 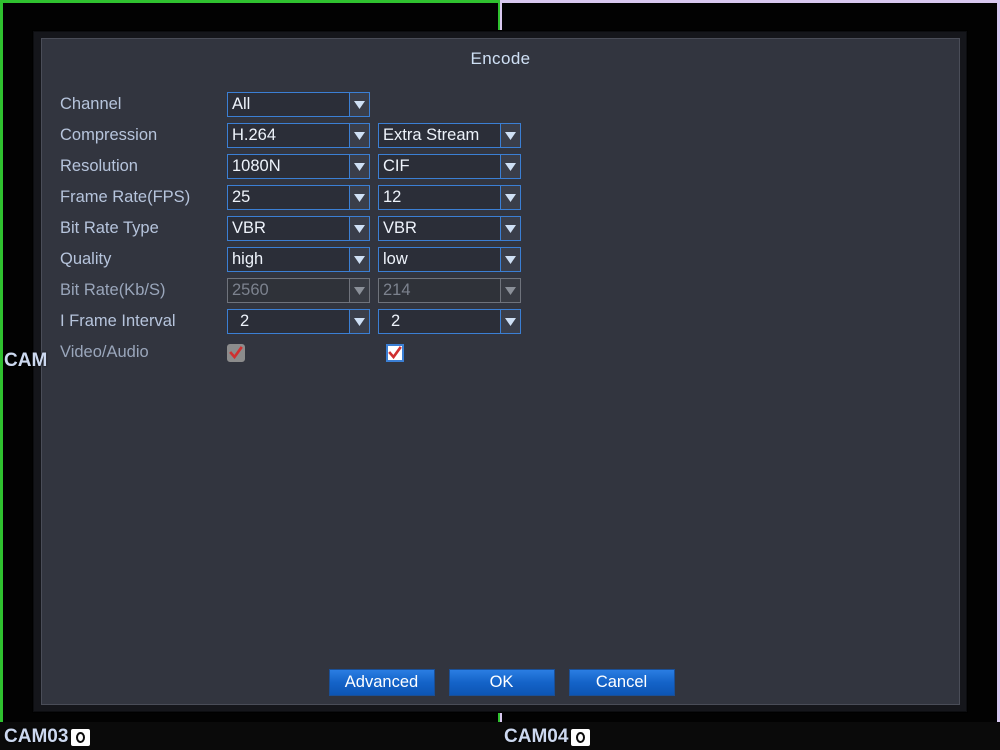 What do you see at coordinates (248, 259) in the screenshot?
I see `combobox-value: high` at bounding box center [248, 259].